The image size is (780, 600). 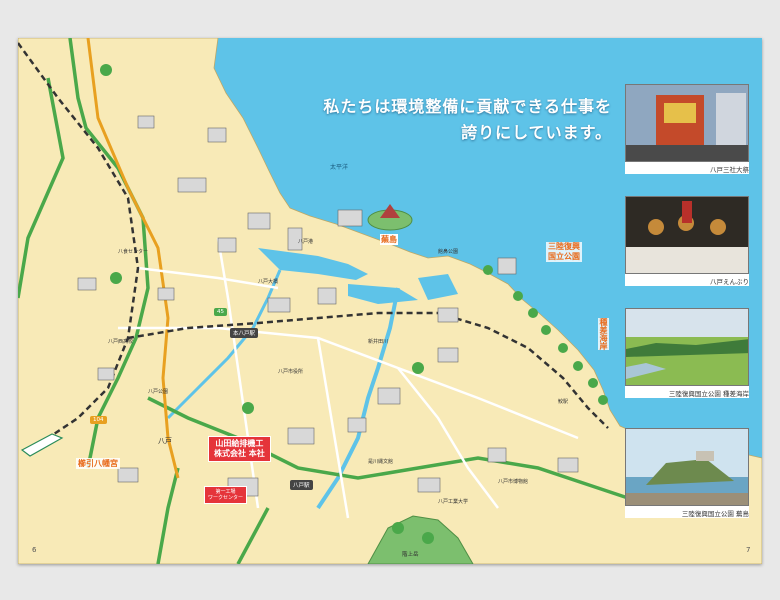 What do you see at coordinates (564, 256) in the screenshot?
I see `park-label-line2: 国立公園` at bounding box center [564, 256].